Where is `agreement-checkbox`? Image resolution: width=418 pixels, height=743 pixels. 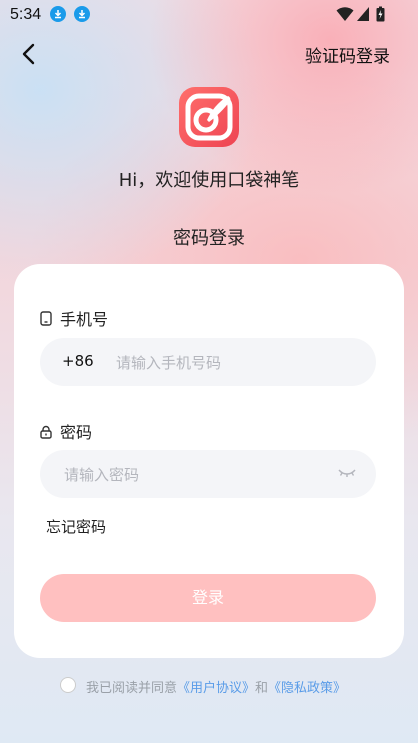
agreement-checkbox is located at coordinates (68, 685).